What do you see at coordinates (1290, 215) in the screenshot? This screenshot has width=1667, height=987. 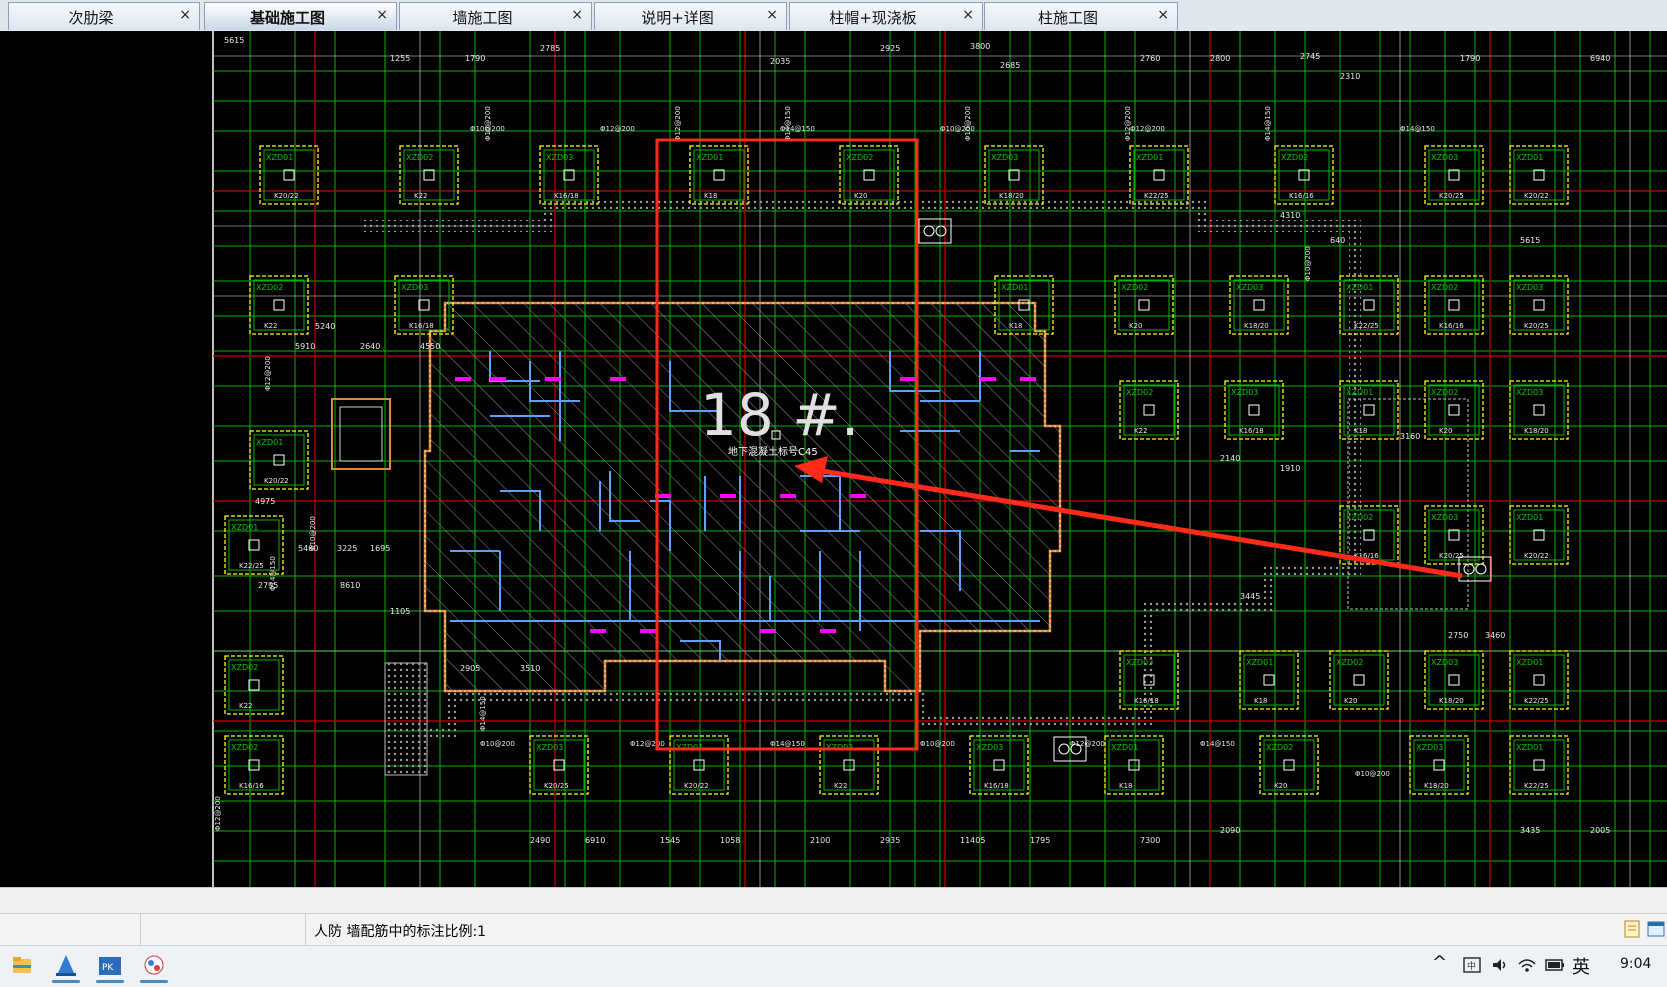 I see `svg-text: 4310` at bounding box center [1290, 215].